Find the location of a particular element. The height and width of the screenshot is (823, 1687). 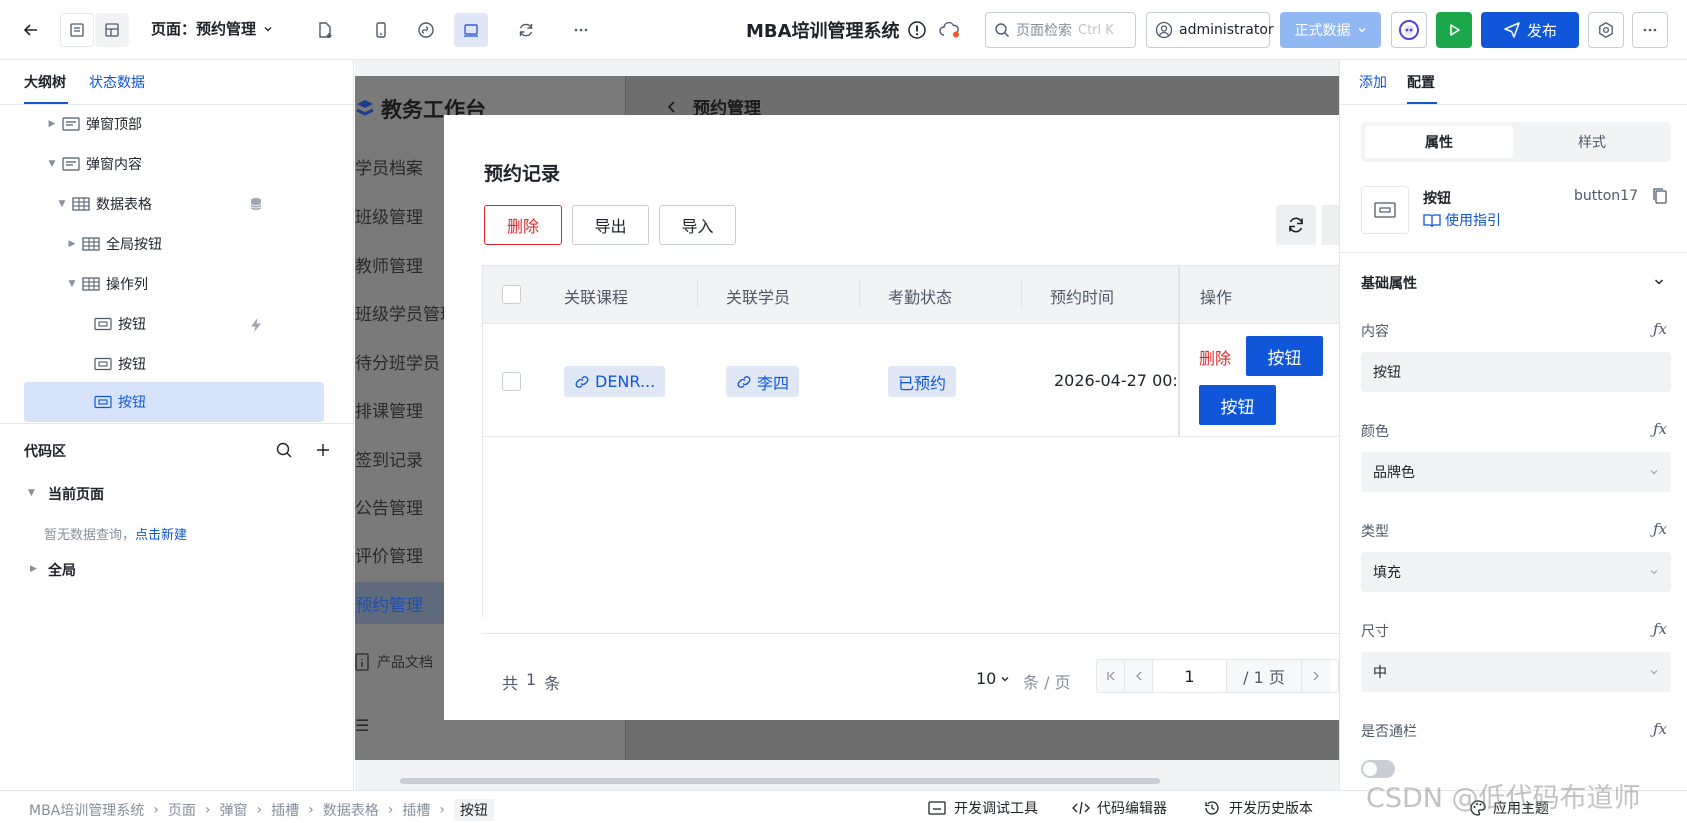

tree-node-button-selected: 按钮 is located at coordinates (174, 402).